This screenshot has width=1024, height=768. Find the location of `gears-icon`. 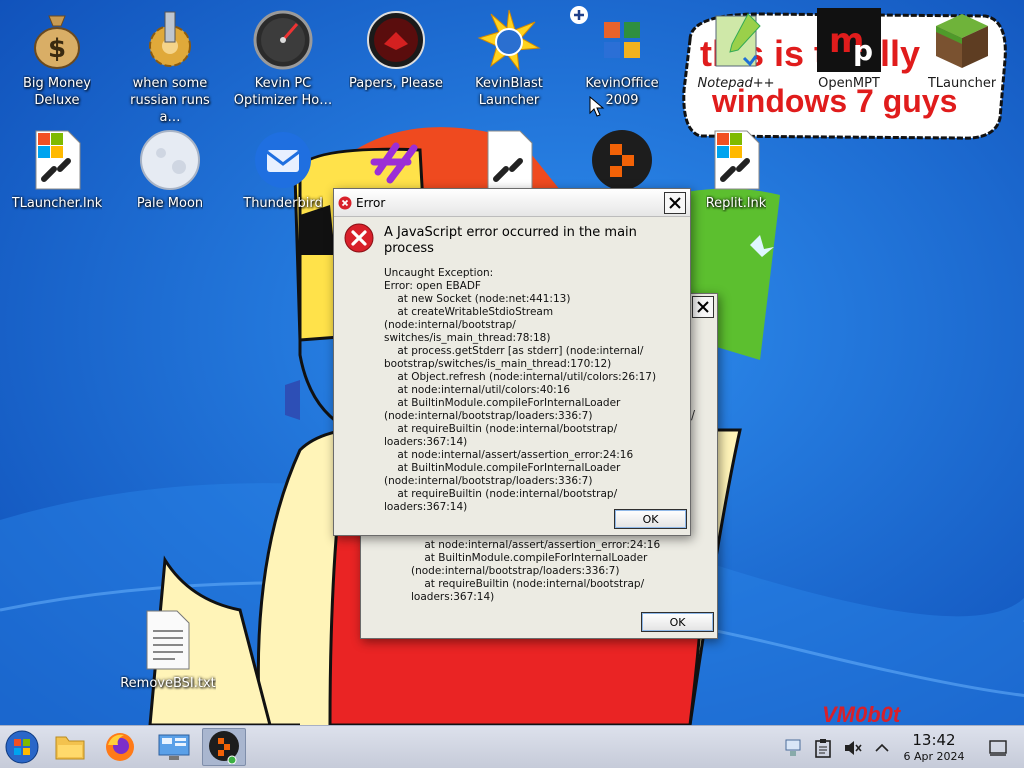

gears-icon is located at coordinates (170, 40).